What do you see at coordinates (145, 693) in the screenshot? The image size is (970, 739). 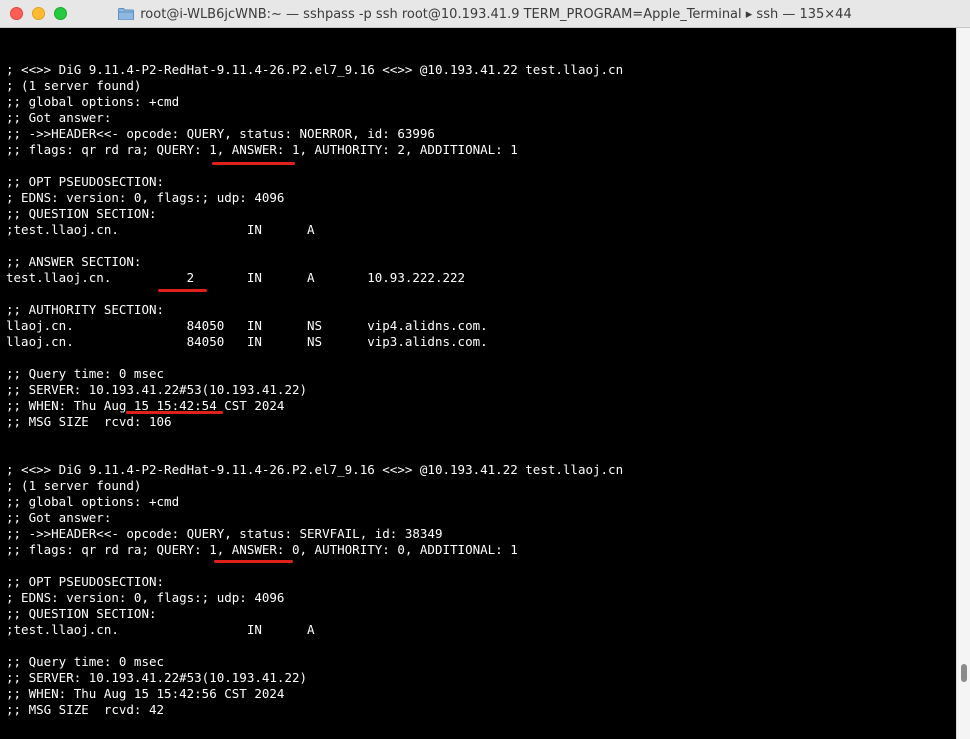 I see `terminal-line: ;; WHEN: Thu Aug 15 15:42:56 CST 2024` at bounding box center [145, 693].